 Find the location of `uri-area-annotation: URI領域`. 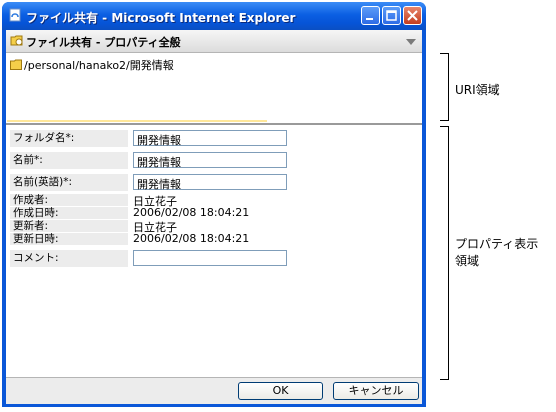

uri-area-annotation: URI領域 is located at coordinates (477, 90).